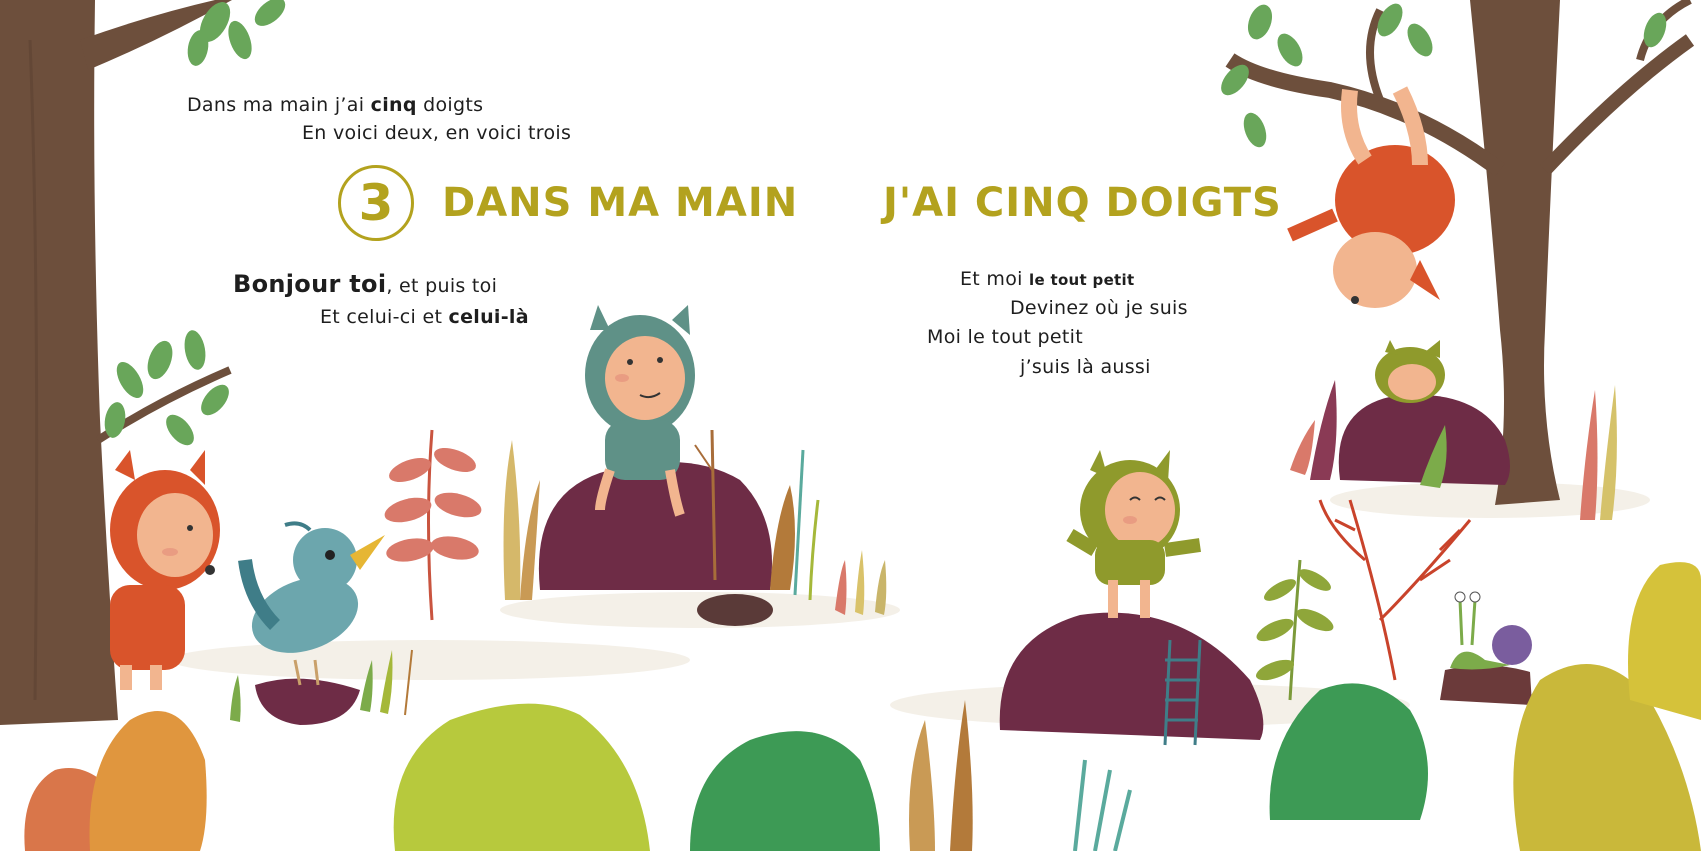 This screenshot has width=1701, height=851. I want to click on verse-line-3: Et moi le tout petit, so click(1047, 279).